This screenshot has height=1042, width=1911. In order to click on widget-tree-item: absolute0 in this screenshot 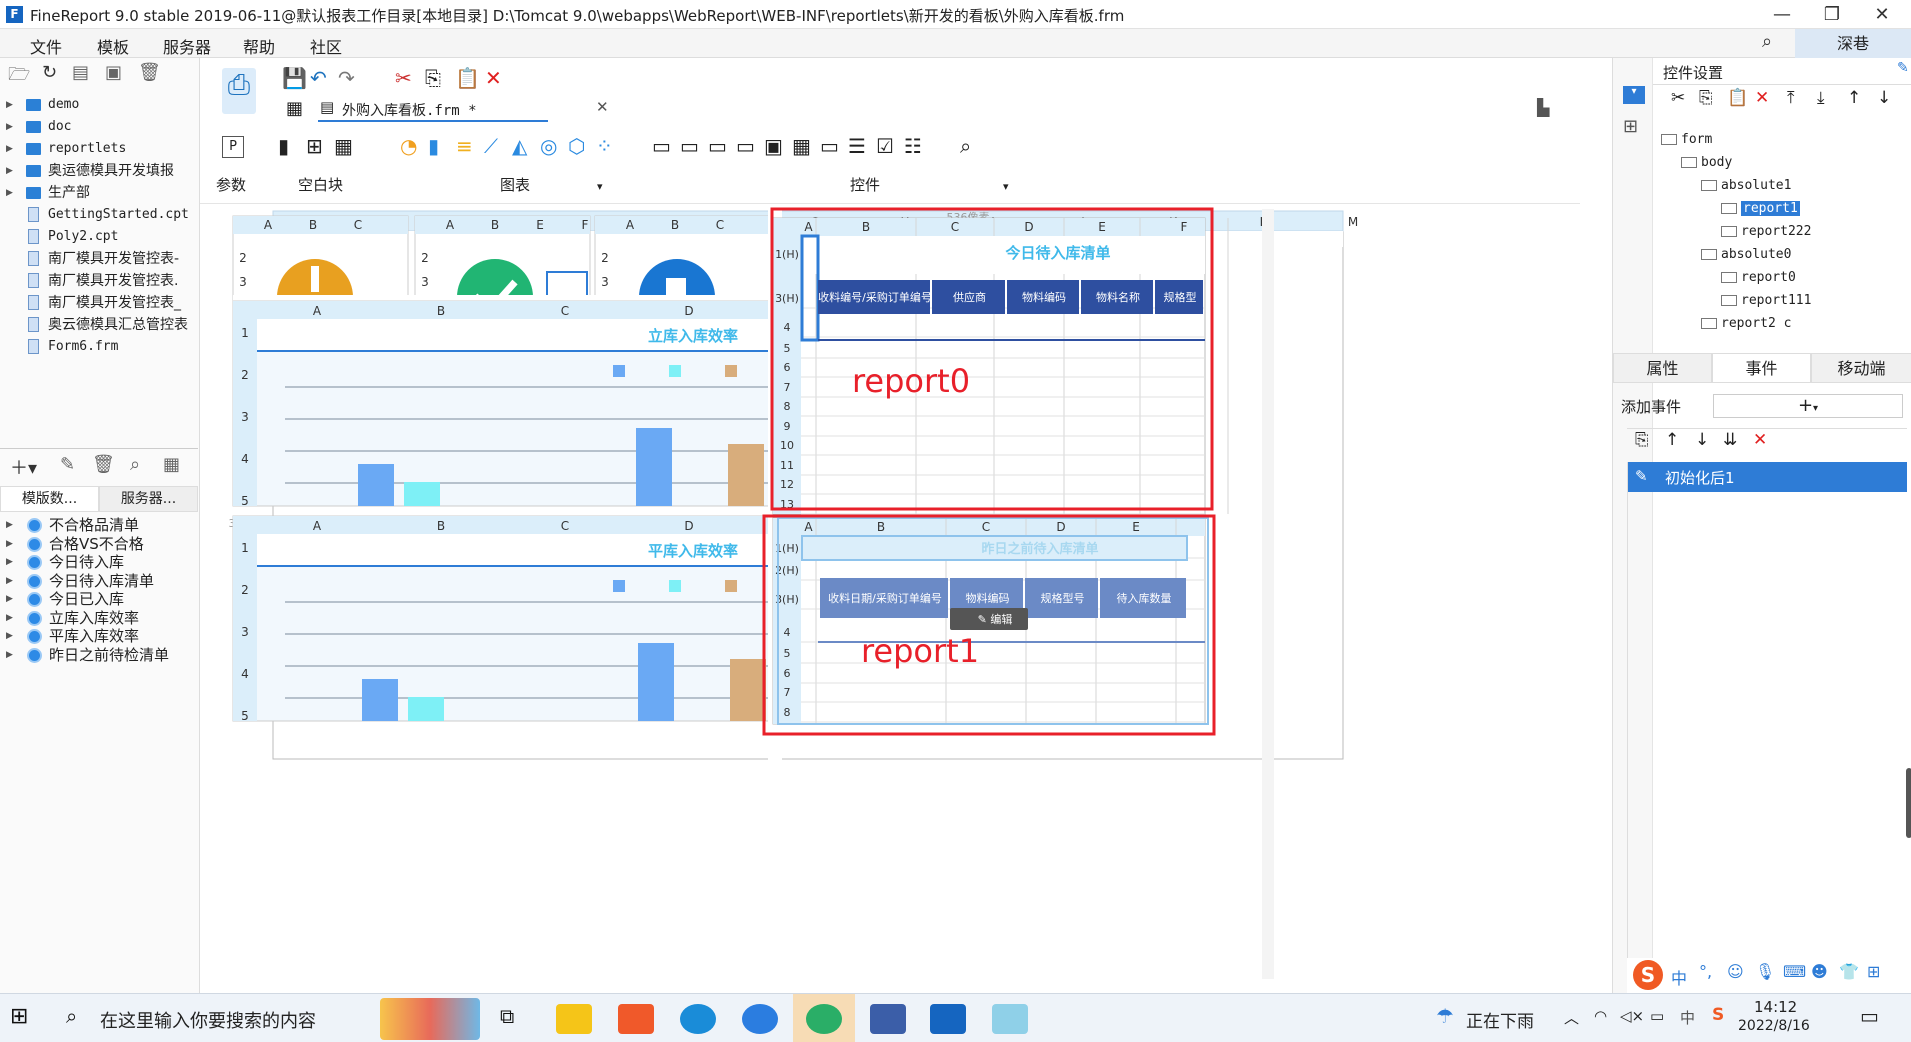, I will do `click(1746, 257)`.